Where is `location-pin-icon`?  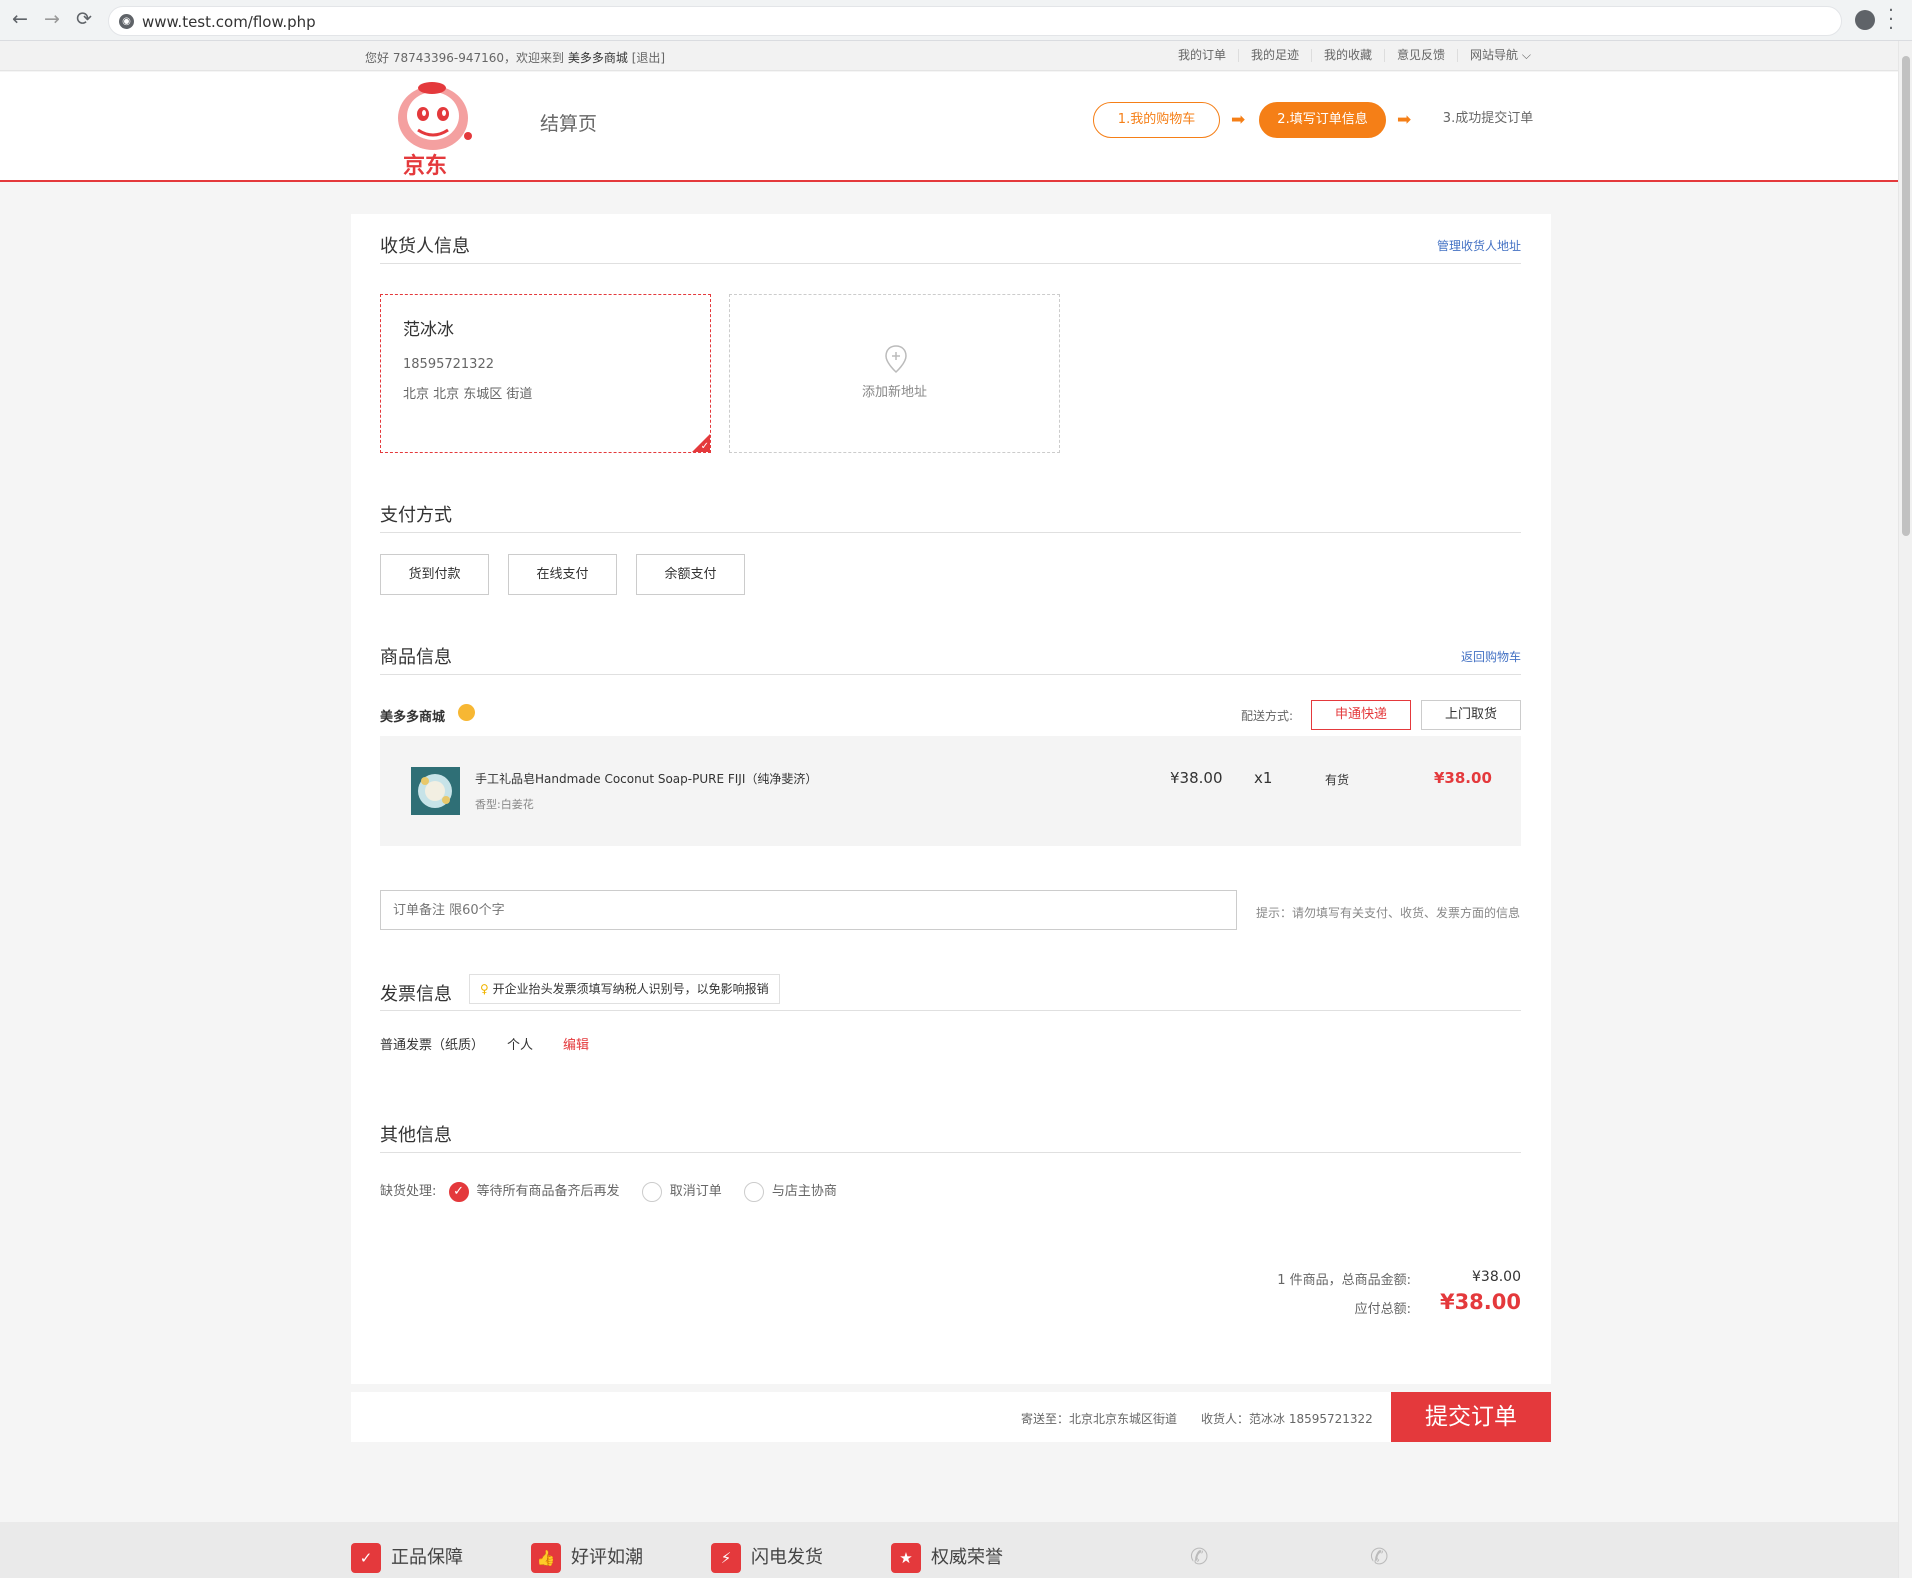 location-pin-icon is located at coordinates (896, 359).